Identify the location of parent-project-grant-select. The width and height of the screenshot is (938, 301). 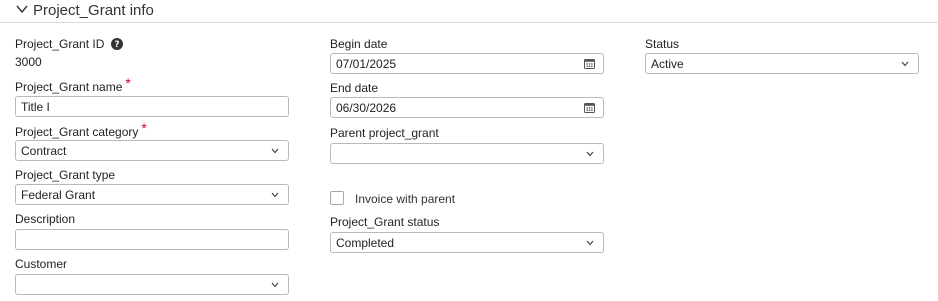
(467, 153).